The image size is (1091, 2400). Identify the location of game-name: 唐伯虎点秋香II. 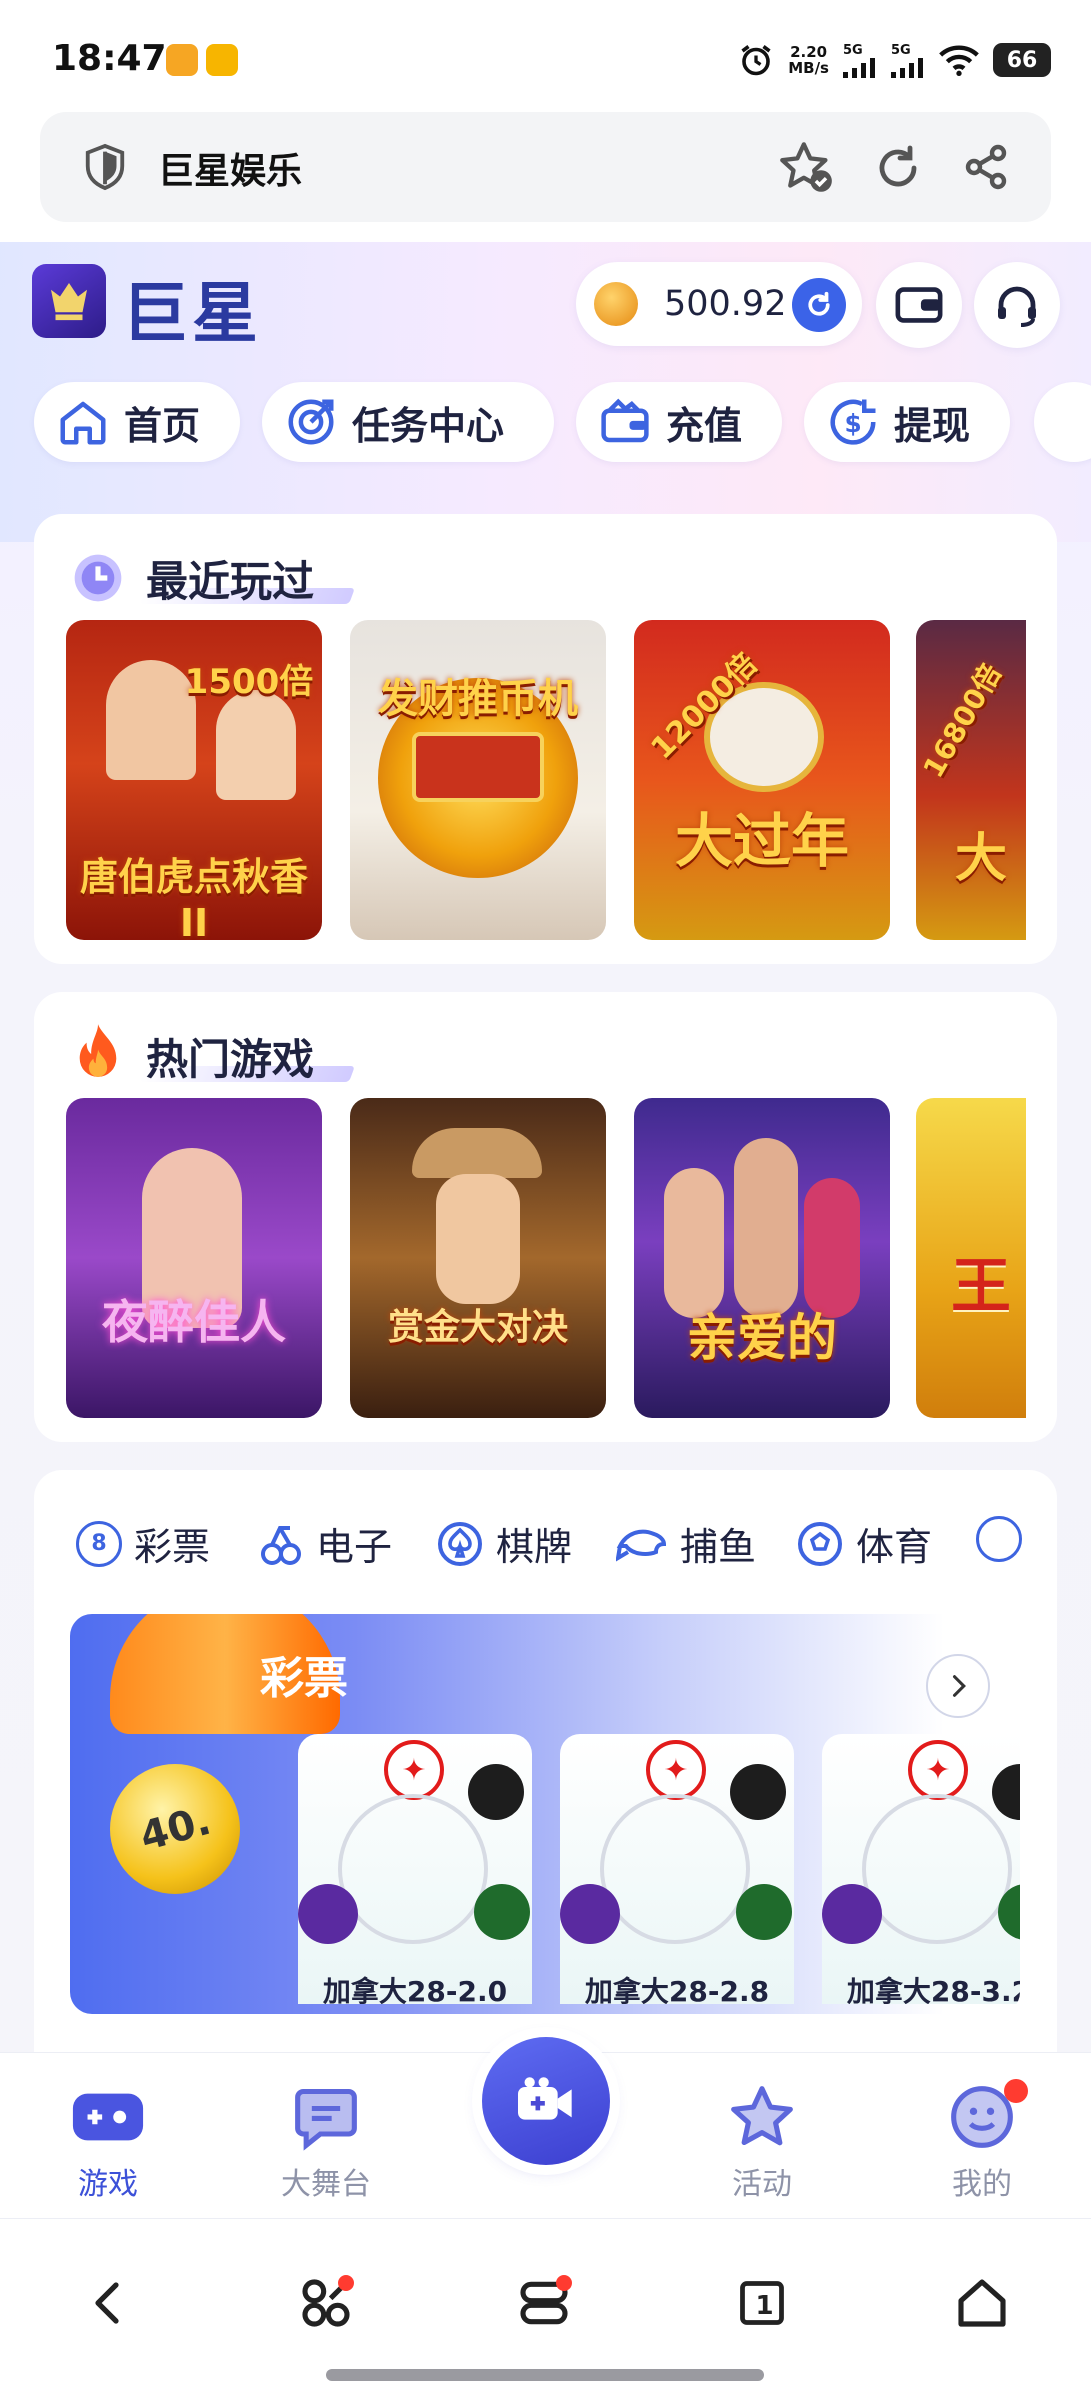
(193, 897).